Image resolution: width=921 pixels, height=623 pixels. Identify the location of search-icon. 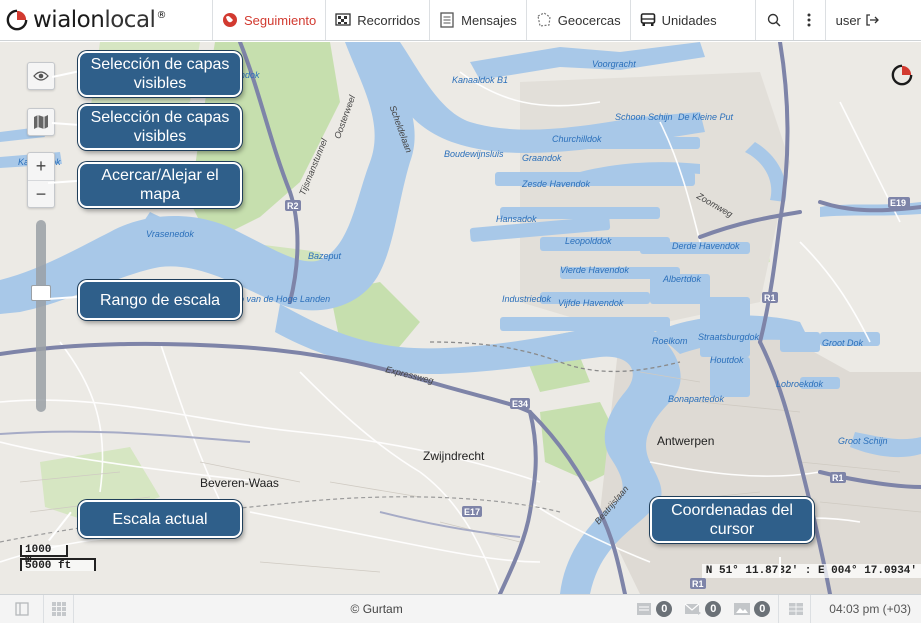
(774, 20).